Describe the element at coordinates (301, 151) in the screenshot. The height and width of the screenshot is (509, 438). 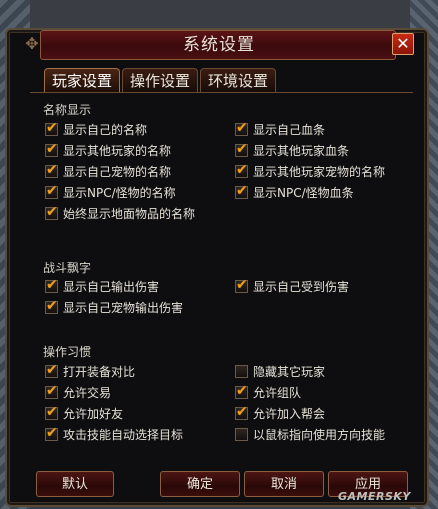
I see `option-label: 显示其他玩家血条` at that location.